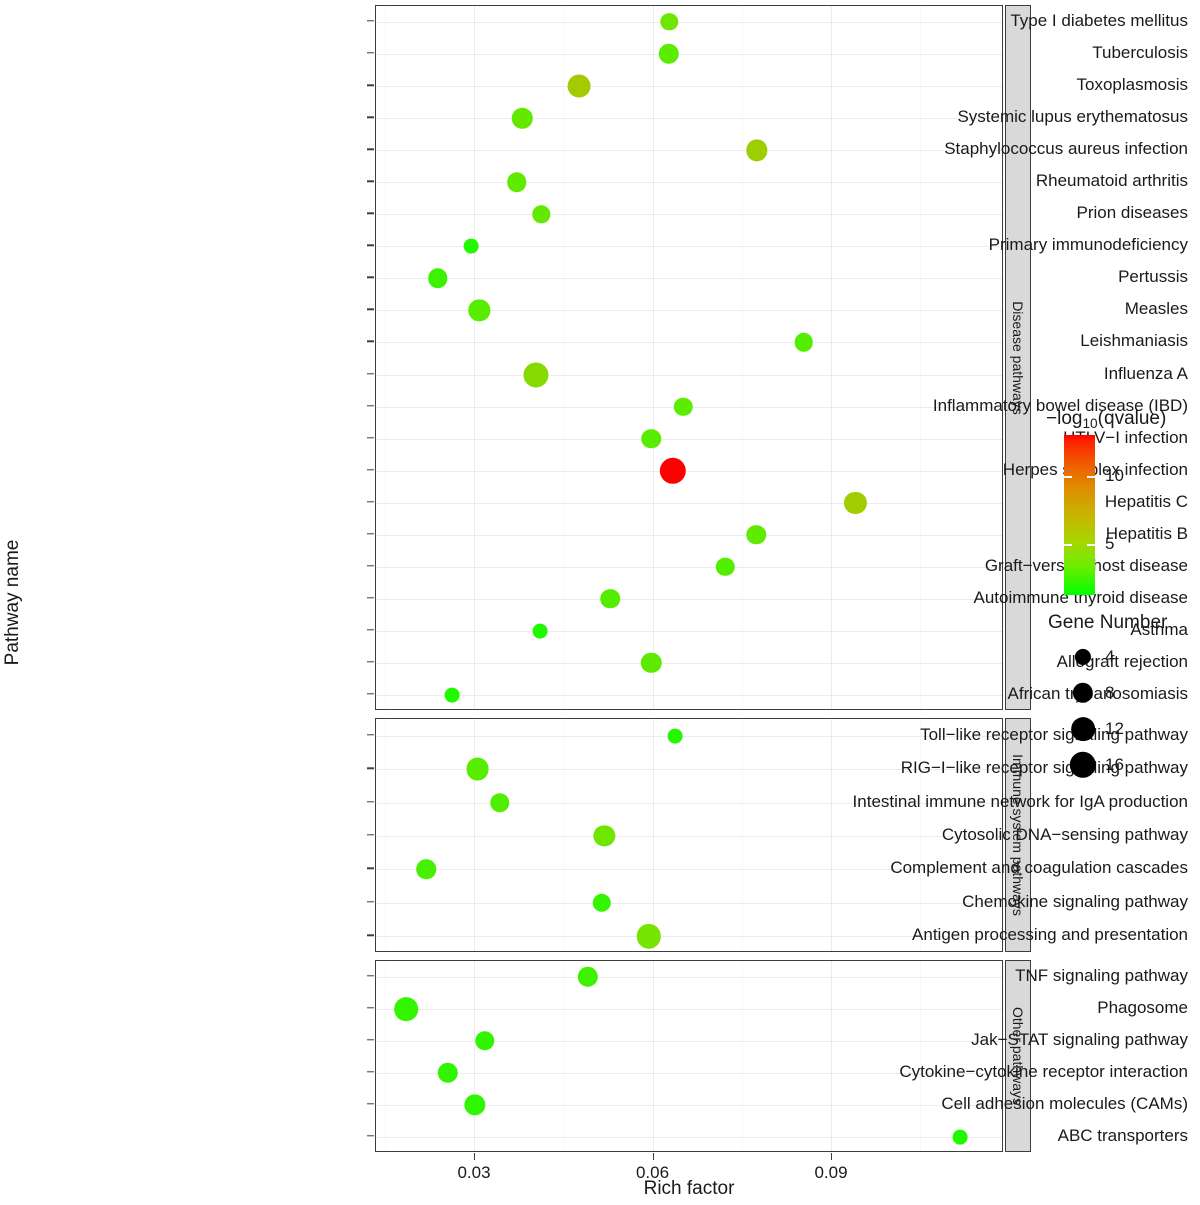  Describe the element at coordinates (1072, 117) in the screenshot. I see `y-axis-tick-label: Systemic lupus erythematosus` at that location.